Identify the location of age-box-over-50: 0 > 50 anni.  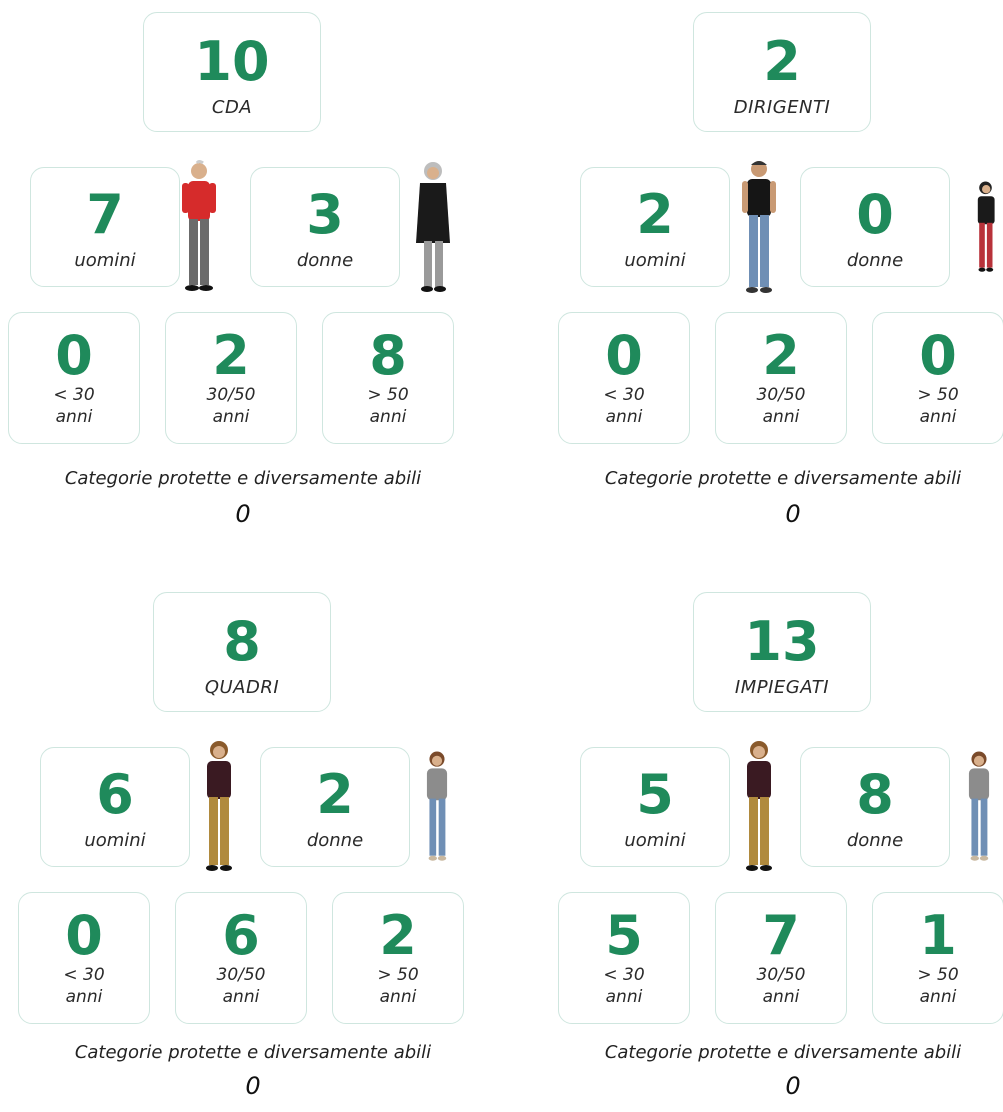
(937, 378).